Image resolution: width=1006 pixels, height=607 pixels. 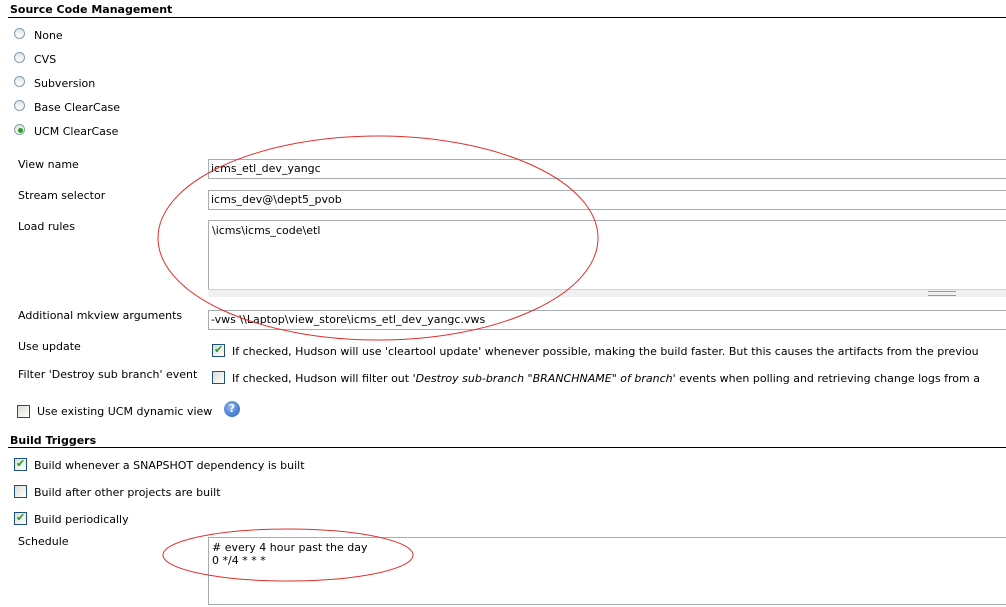 I want to click on radio-base-clearcase, so click(x=19, y=105).